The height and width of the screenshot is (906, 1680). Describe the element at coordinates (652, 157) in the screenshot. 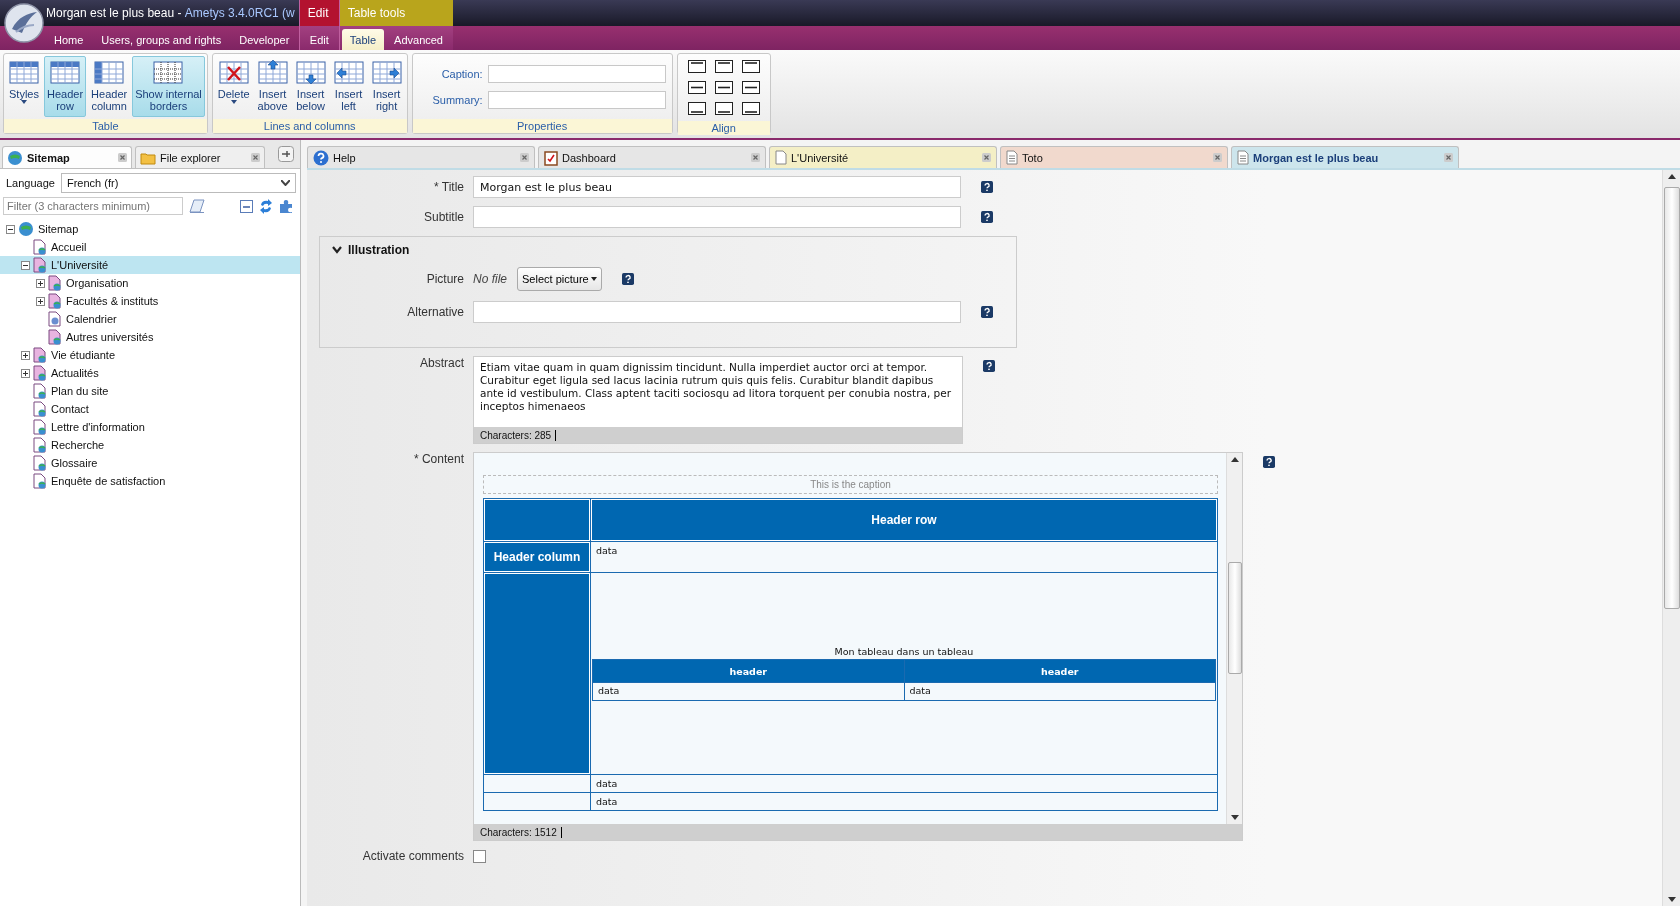

I see `document-tab: Dashboard` at that location.